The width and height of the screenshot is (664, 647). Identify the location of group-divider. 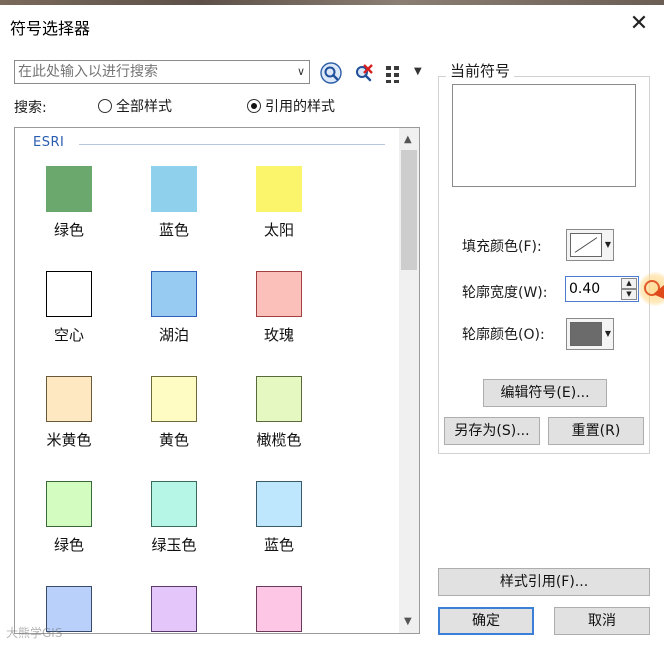
(232, 144).